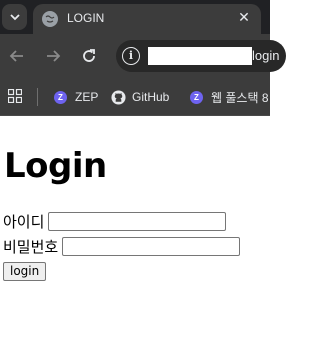 The width and height of the screenshot is (320, 361). What do you see at coordinates (86, 18) in the screenshot?
I see `tab-title: LOGIN` at bounding box center [86, 18].